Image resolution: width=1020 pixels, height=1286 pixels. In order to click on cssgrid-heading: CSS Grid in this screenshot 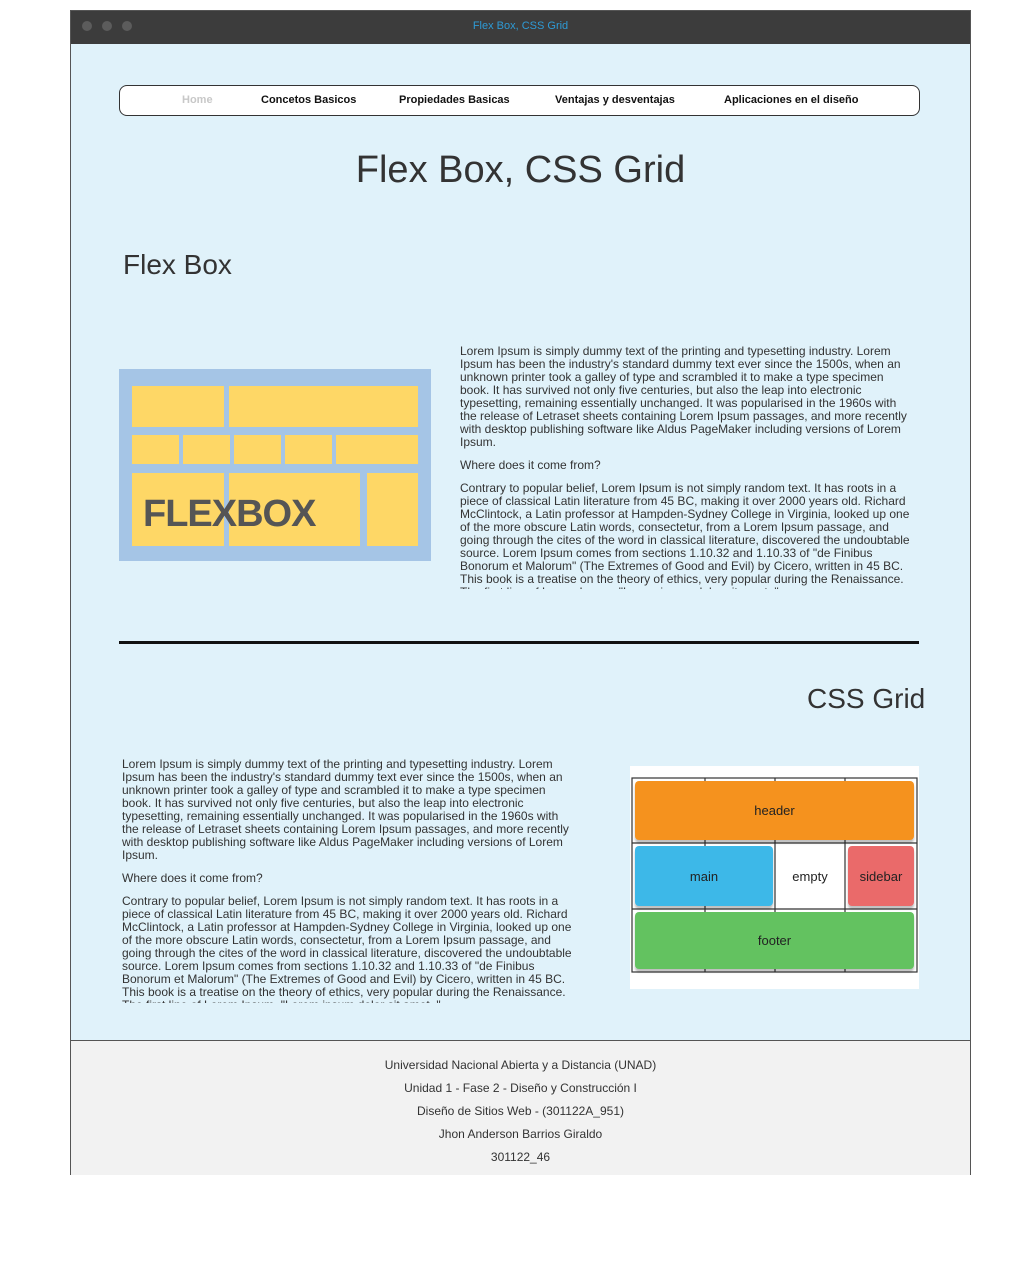, I will do `click(866, 698)`.